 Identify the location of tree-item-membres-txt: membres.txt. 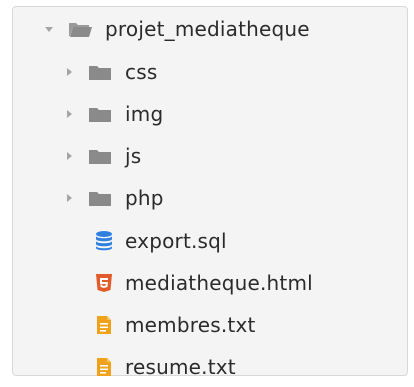
(174, 325).